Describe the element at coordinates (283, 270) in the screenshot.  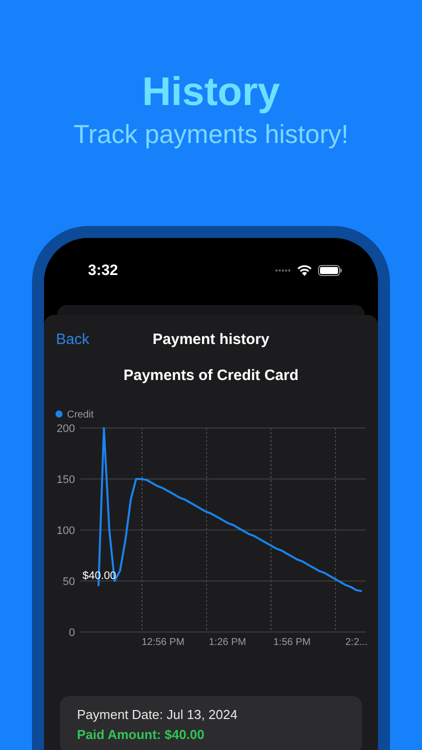
I see `signal-icon` at that location.